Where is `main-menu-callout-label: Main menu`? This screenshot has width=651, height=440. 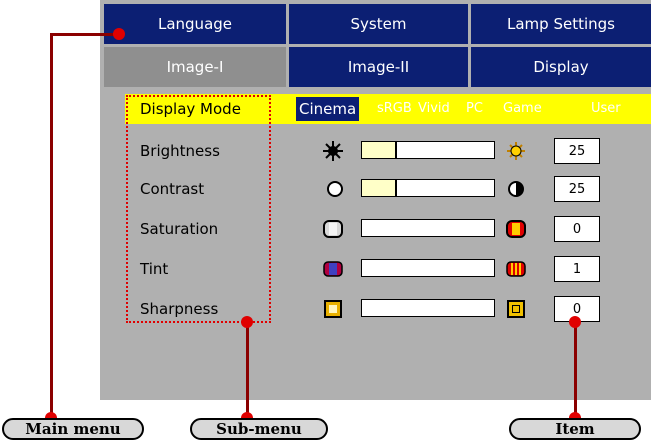
main-menu-callout-label: Main menu is located at coordinates (73, 429).